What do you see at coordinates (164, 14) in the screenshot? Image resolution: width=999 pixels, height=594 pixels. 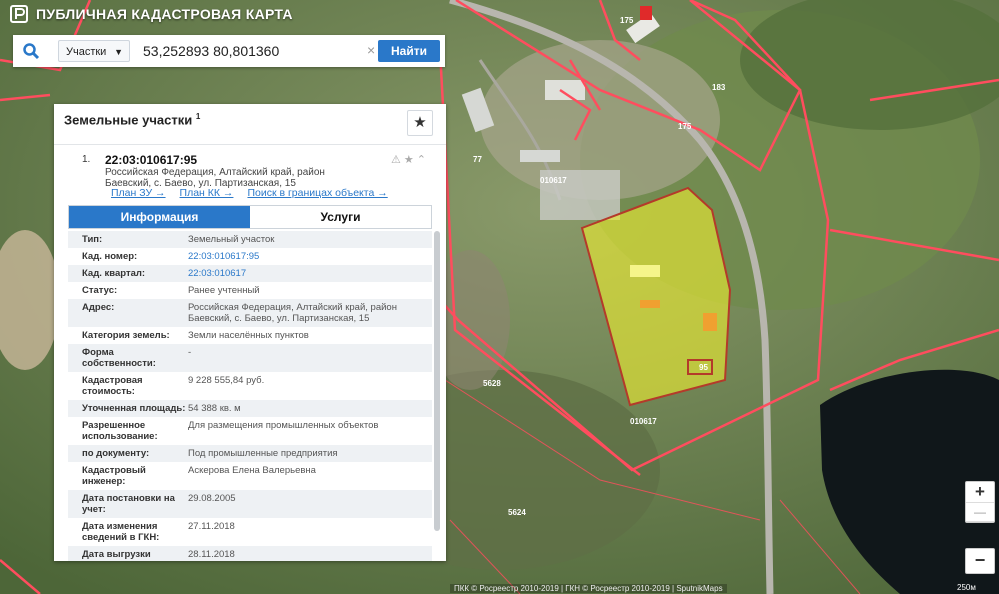 I see `app-title: ПУБЛИЧНАЯ КАДАСТРОВАЯ КАРТА` at bounding box center [164, 14].